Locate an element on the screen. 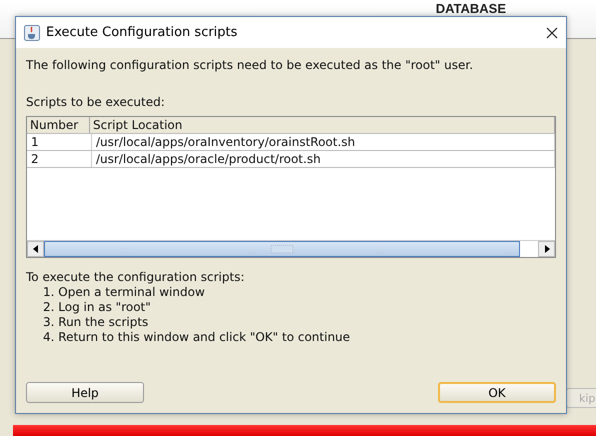 The image size is (596, 436). column-header: Script Location is located at coordinates (322, 125).